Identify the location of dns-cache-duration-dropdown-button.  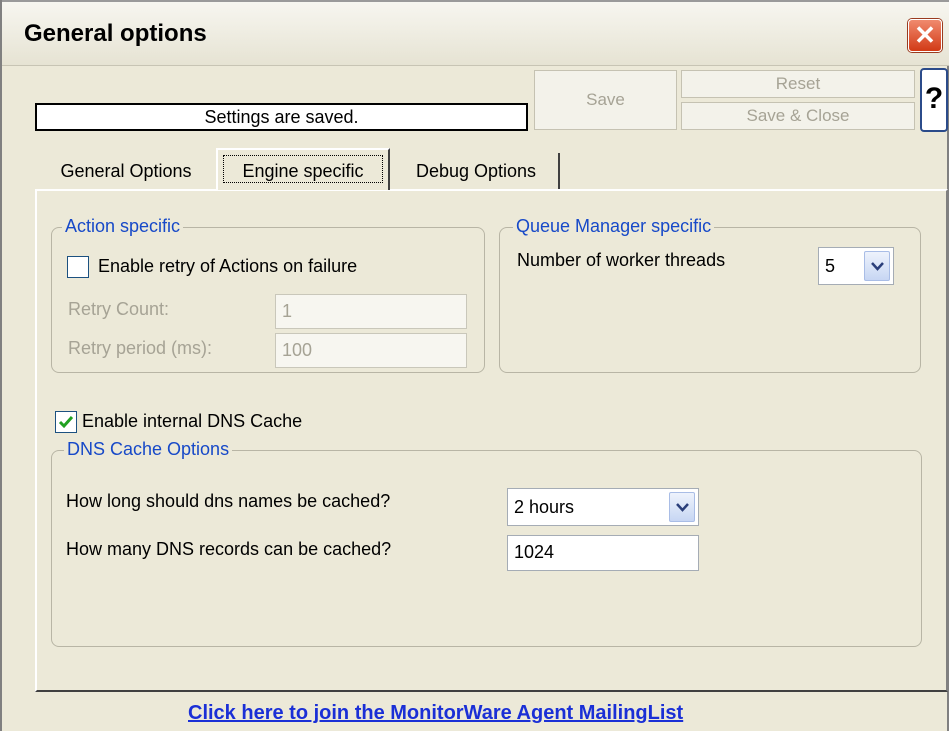
(682, 507).